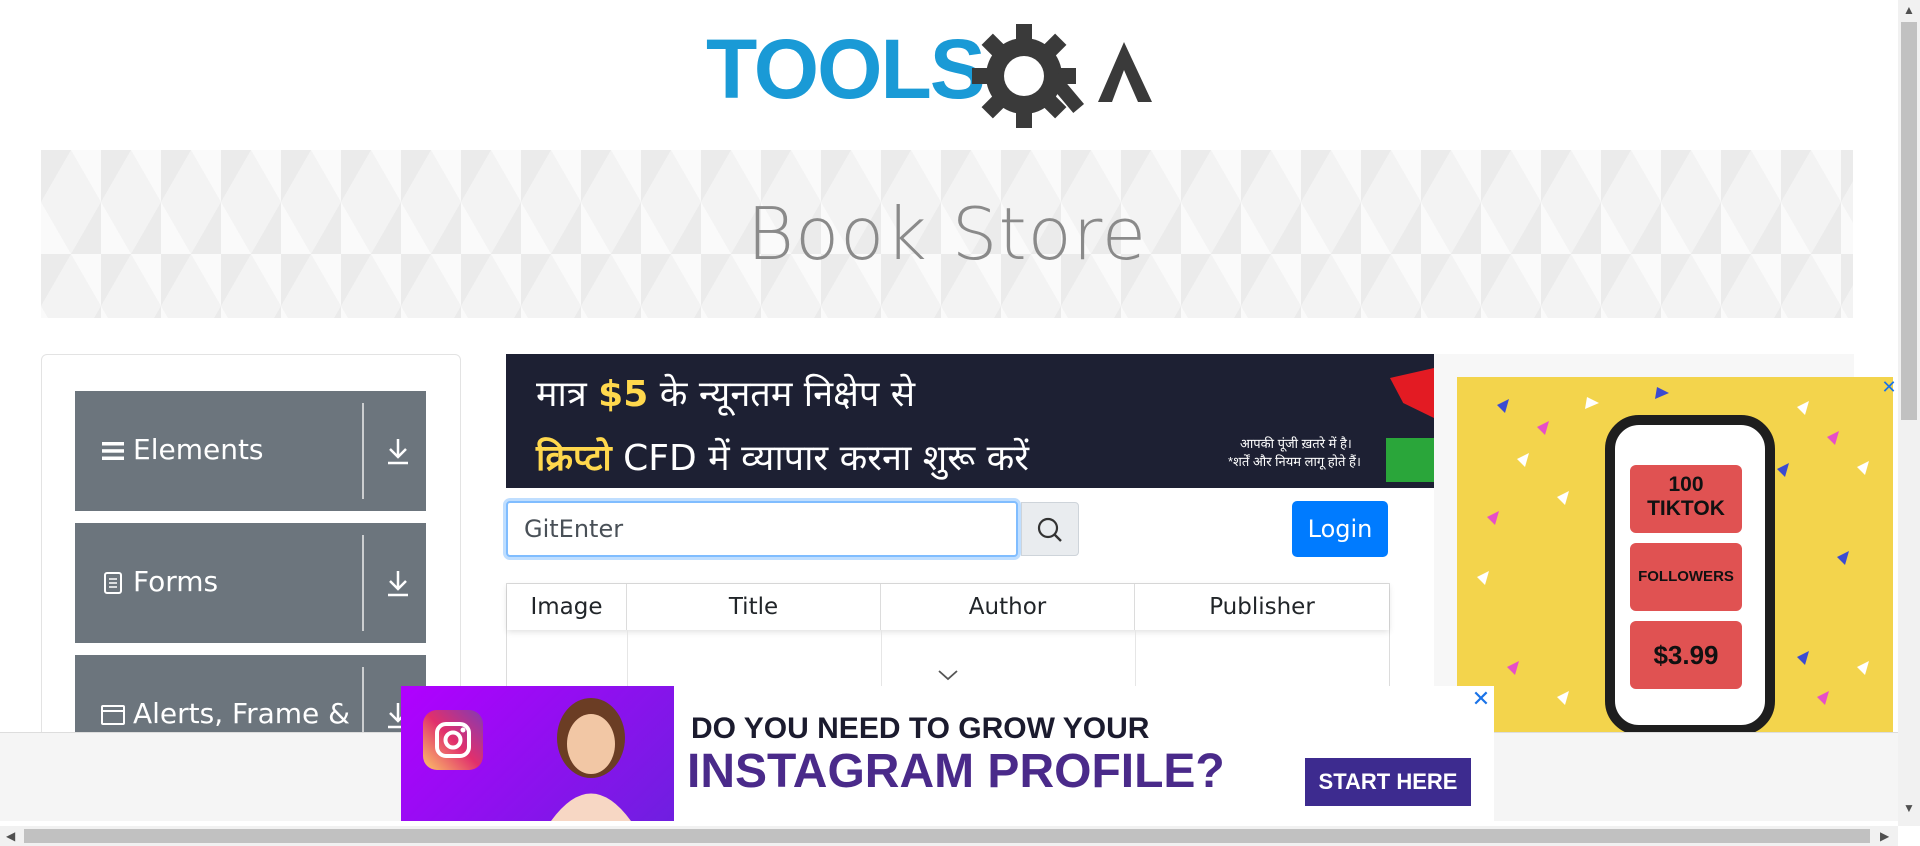 The image size is (1920, 846). Describe the element at coordinates (591, 759) in the screenshot. I see `person-illustration` at that location.